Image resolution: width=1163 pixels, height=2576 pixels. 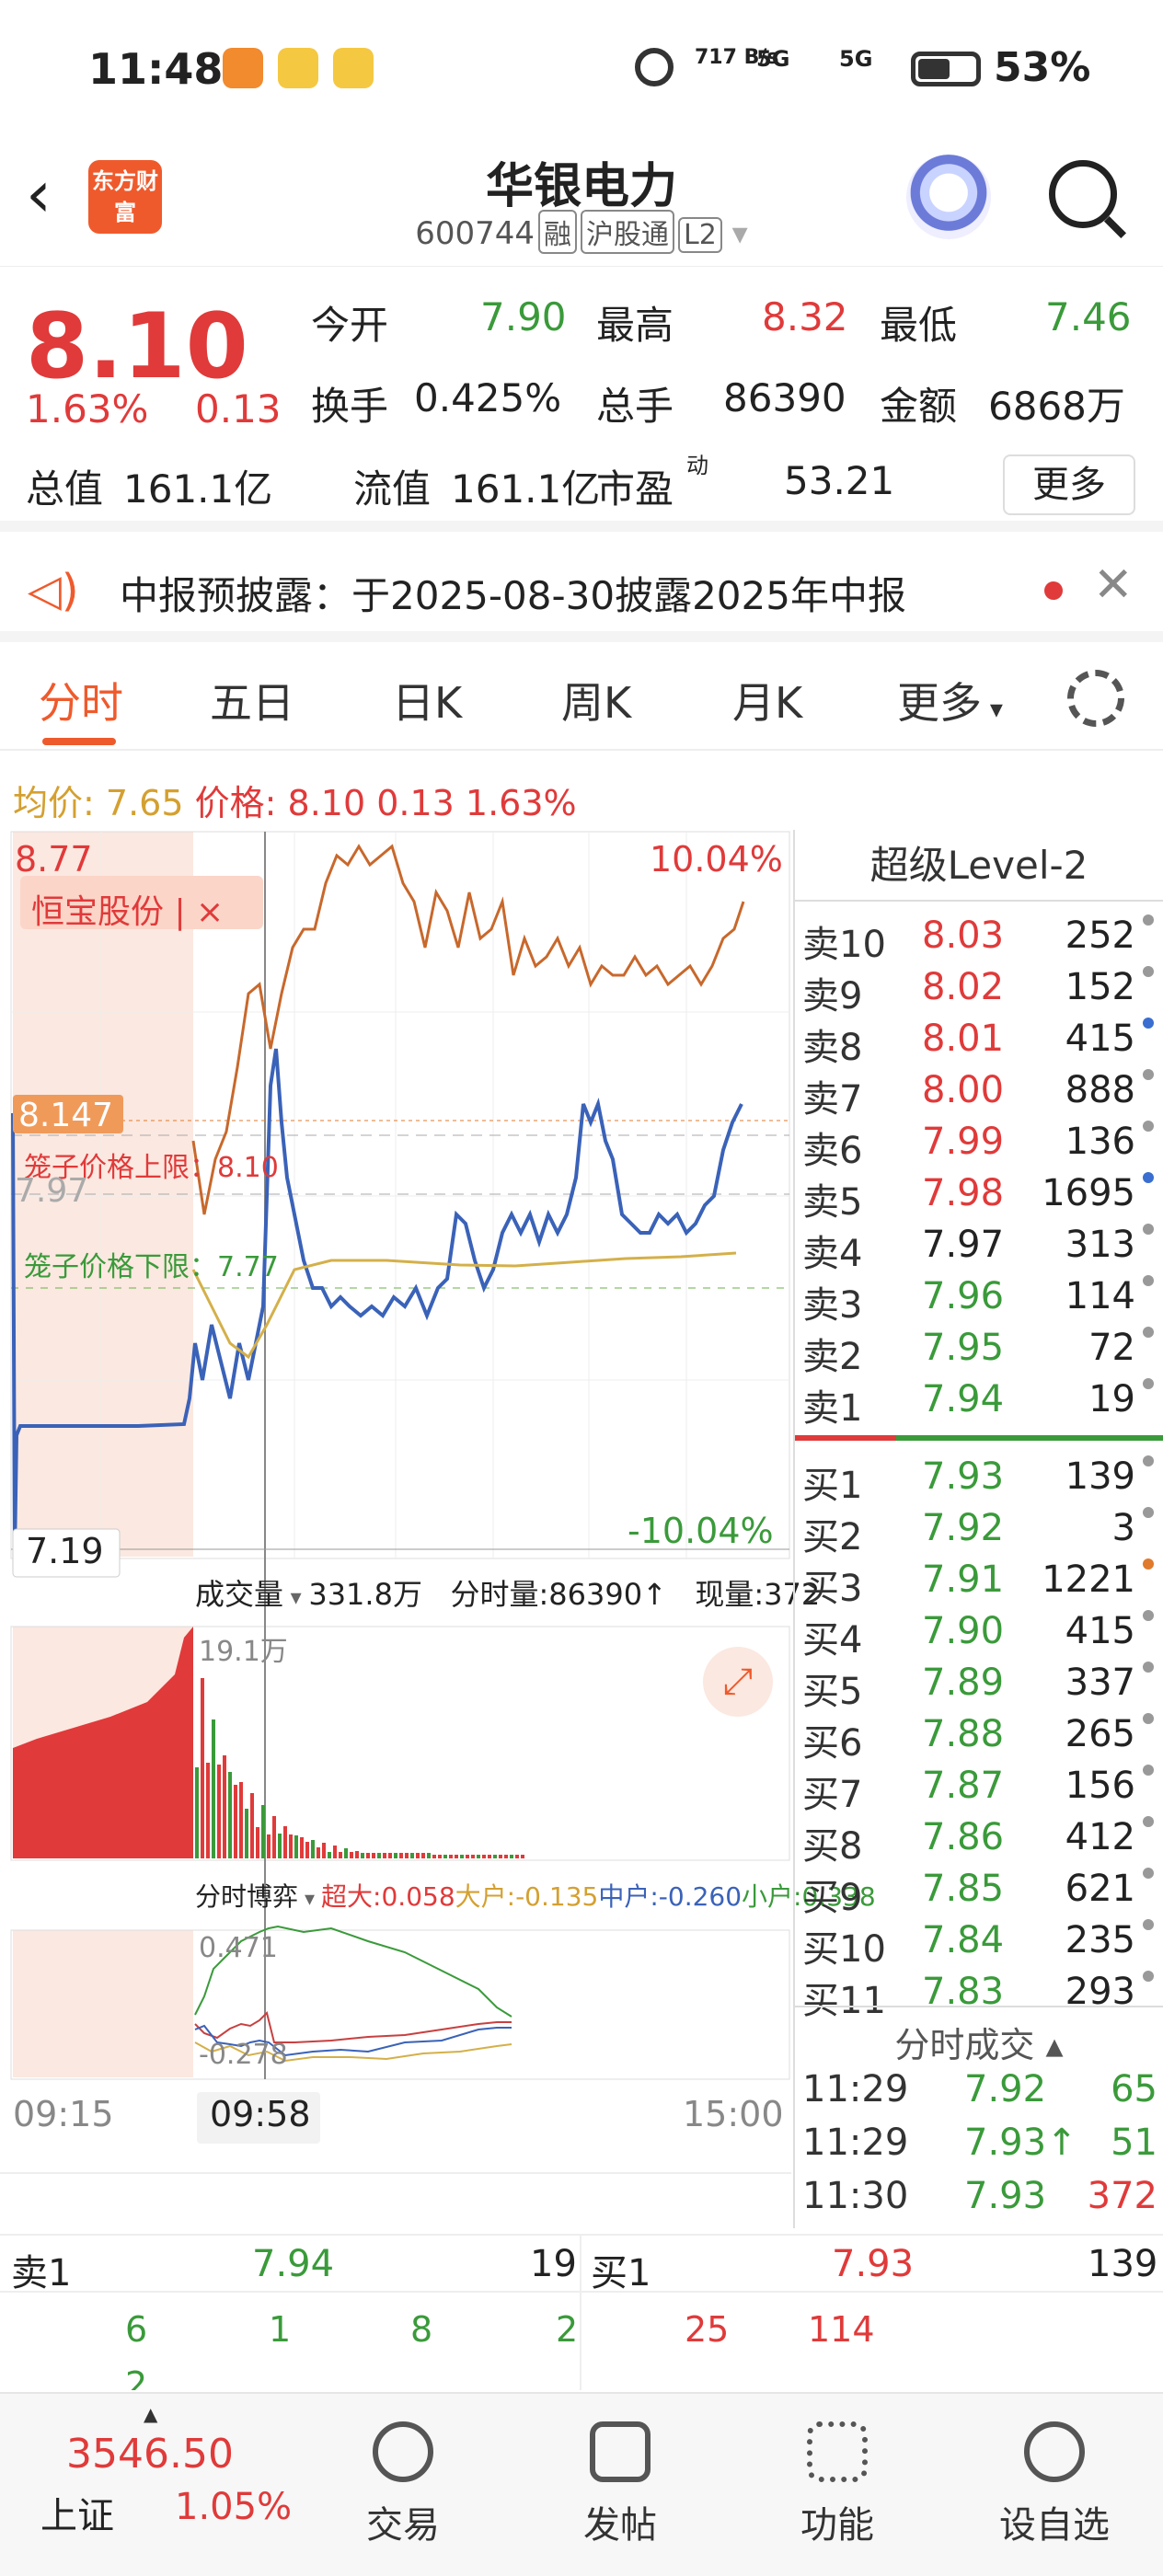 What do you see at coordinates (919, 325) in the screenshot?
I see `low-label: 最低` at bounding box center [919, 325].